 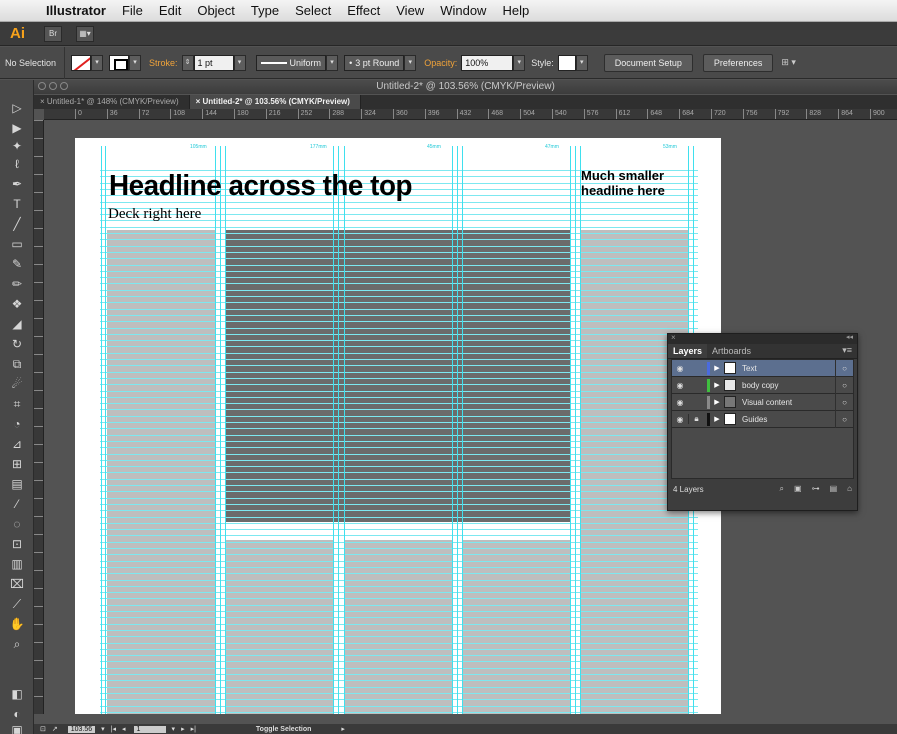 What do you see at coordinates (53, 33) in the screenshot?
I see `bridge-button: Br` at bounding box center [53, 33].